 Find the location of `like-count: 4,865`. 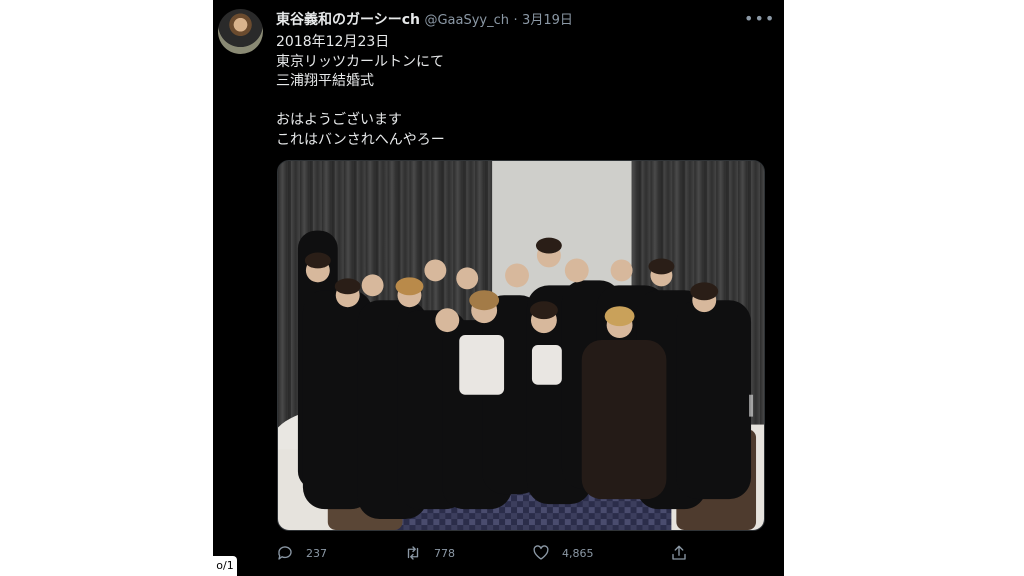

like-count: 4,865 is located at coordinates (578, 553).